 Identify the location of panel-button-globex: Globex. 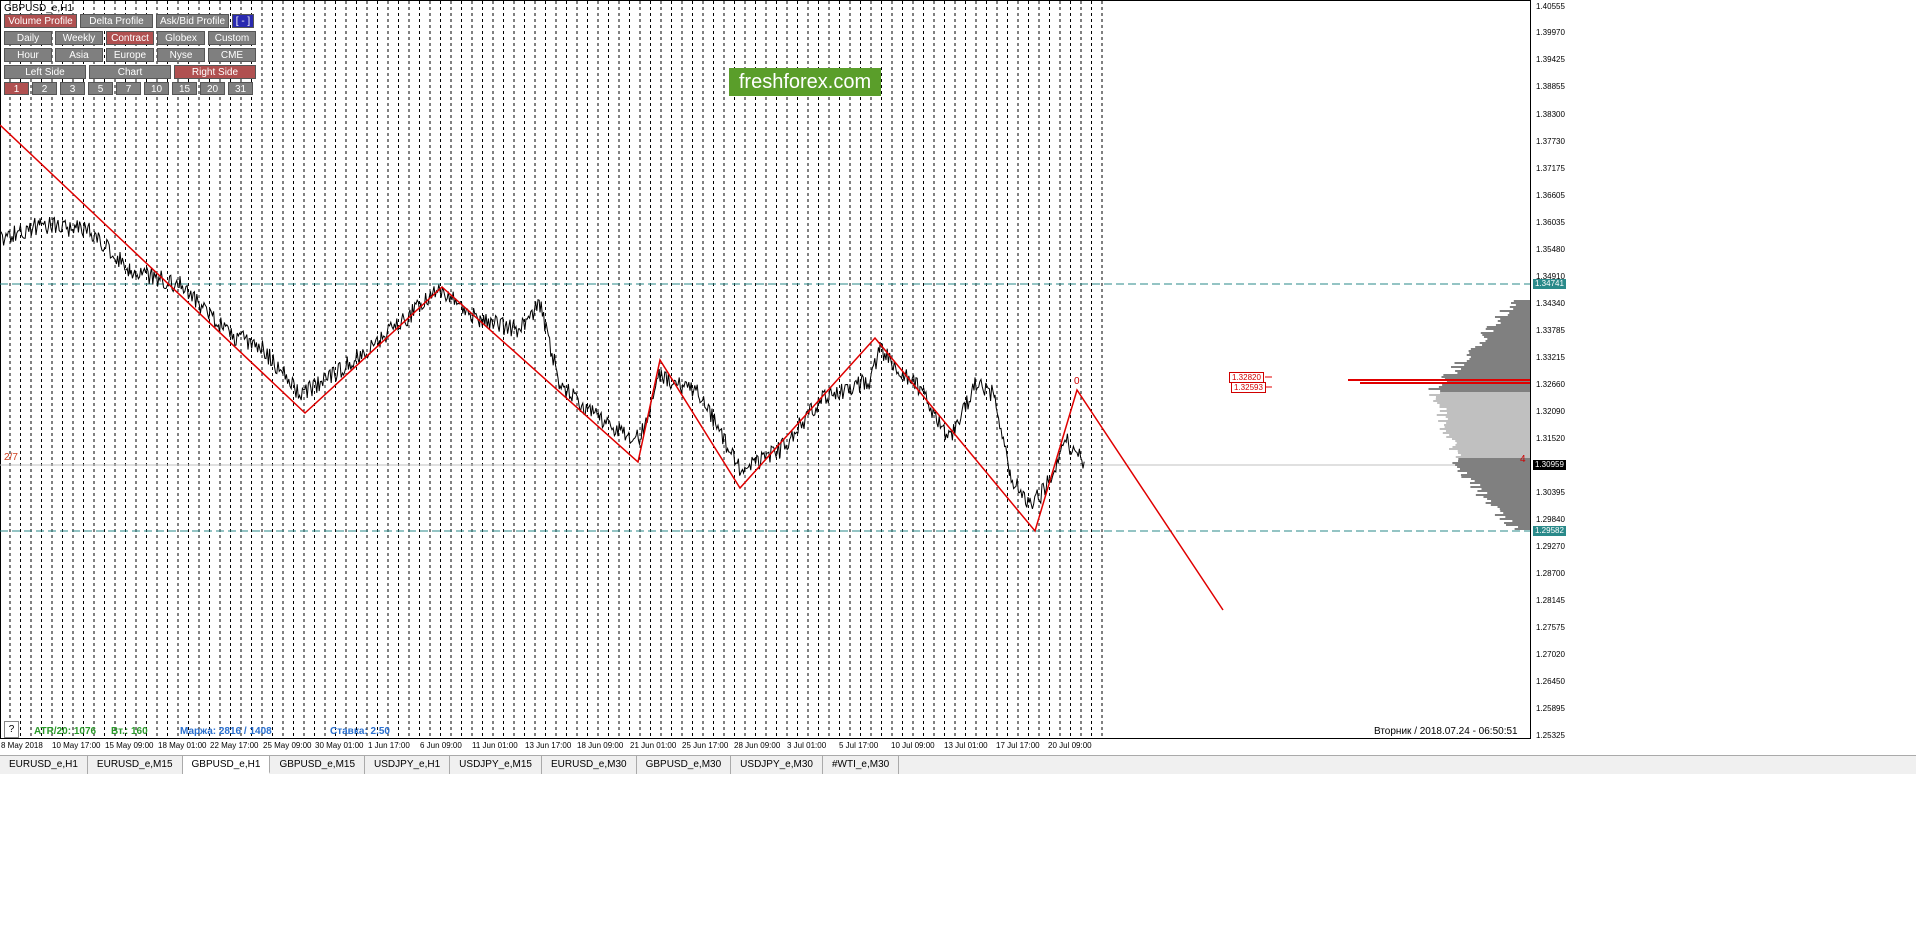
(181, 38).